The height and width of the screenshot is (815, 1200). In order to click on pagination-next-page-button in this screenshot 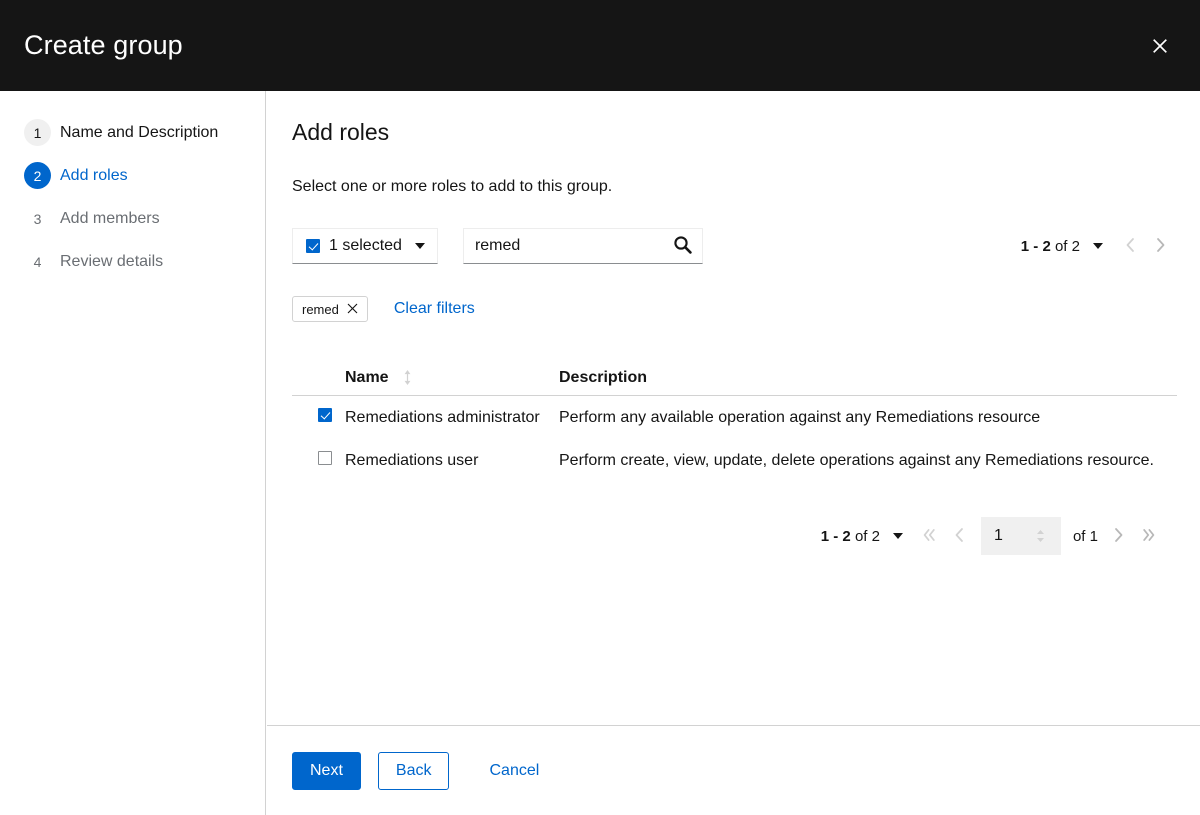, I will do `click(1118, 536)`.